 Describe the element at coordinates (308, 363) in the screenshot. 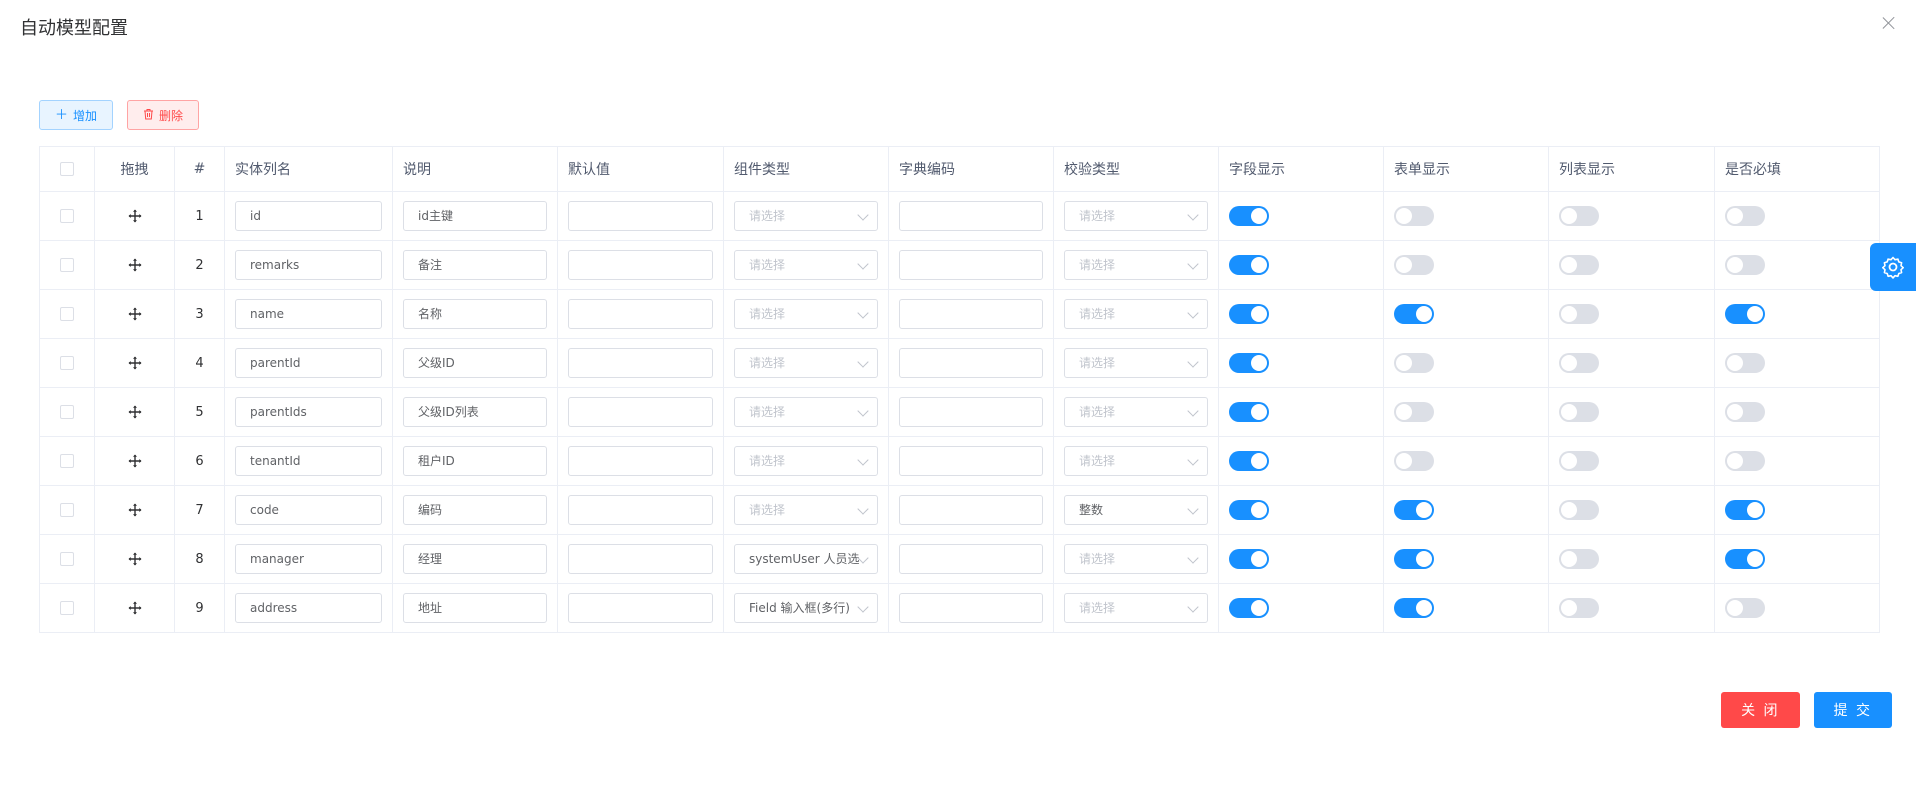

I see `entity-name-input: parentId` at that location.